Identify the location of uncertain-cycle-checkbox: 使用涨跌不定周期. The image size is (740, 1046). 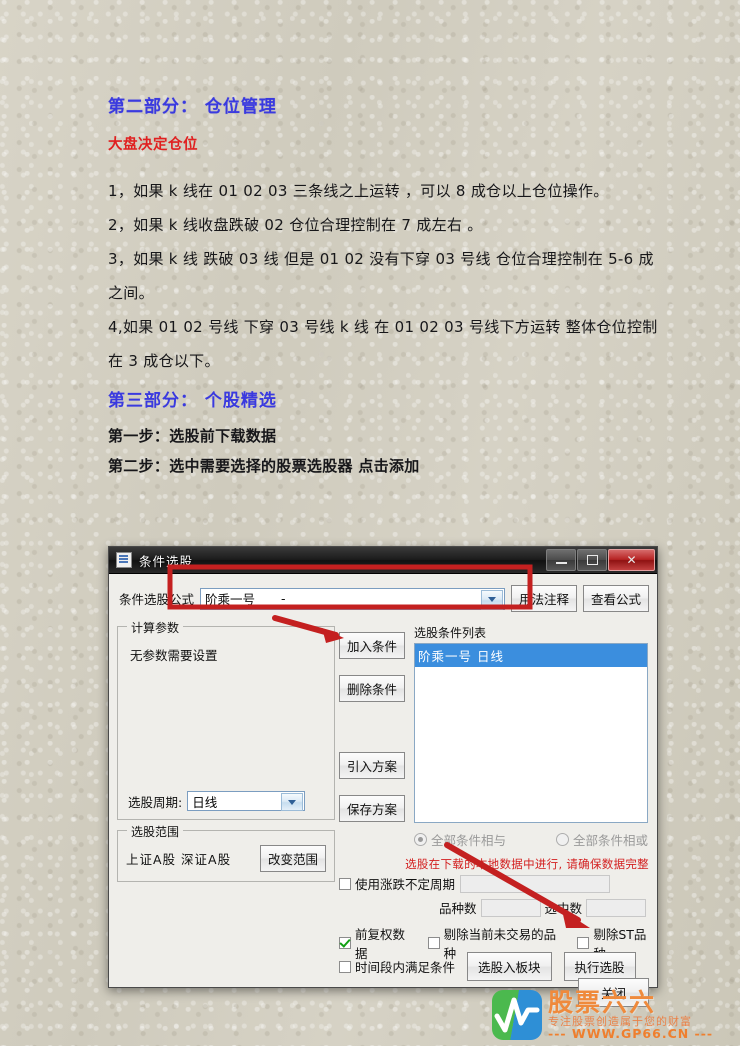
(397, 883).